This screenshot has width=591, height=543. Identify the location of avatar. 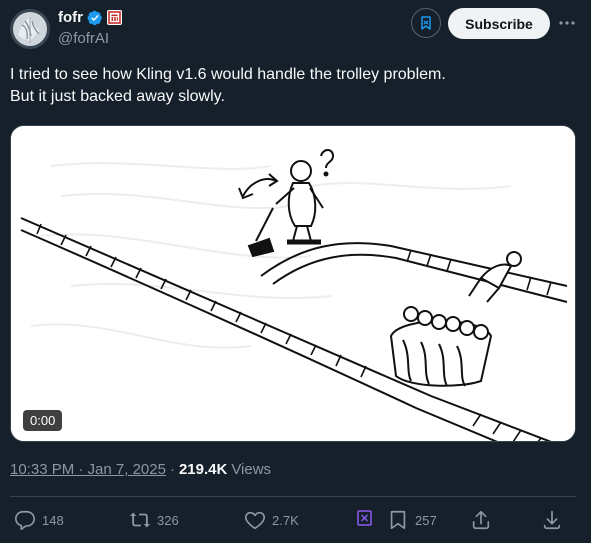
(30, 29).